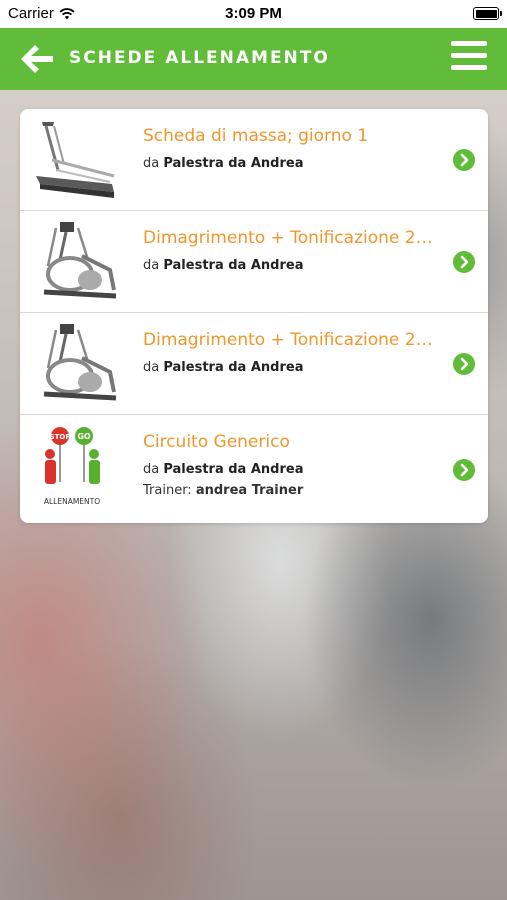 Image resolution: width=507 pixels, height=900 pixels. I want to click on back-arrow-icon, so click(37, 59).